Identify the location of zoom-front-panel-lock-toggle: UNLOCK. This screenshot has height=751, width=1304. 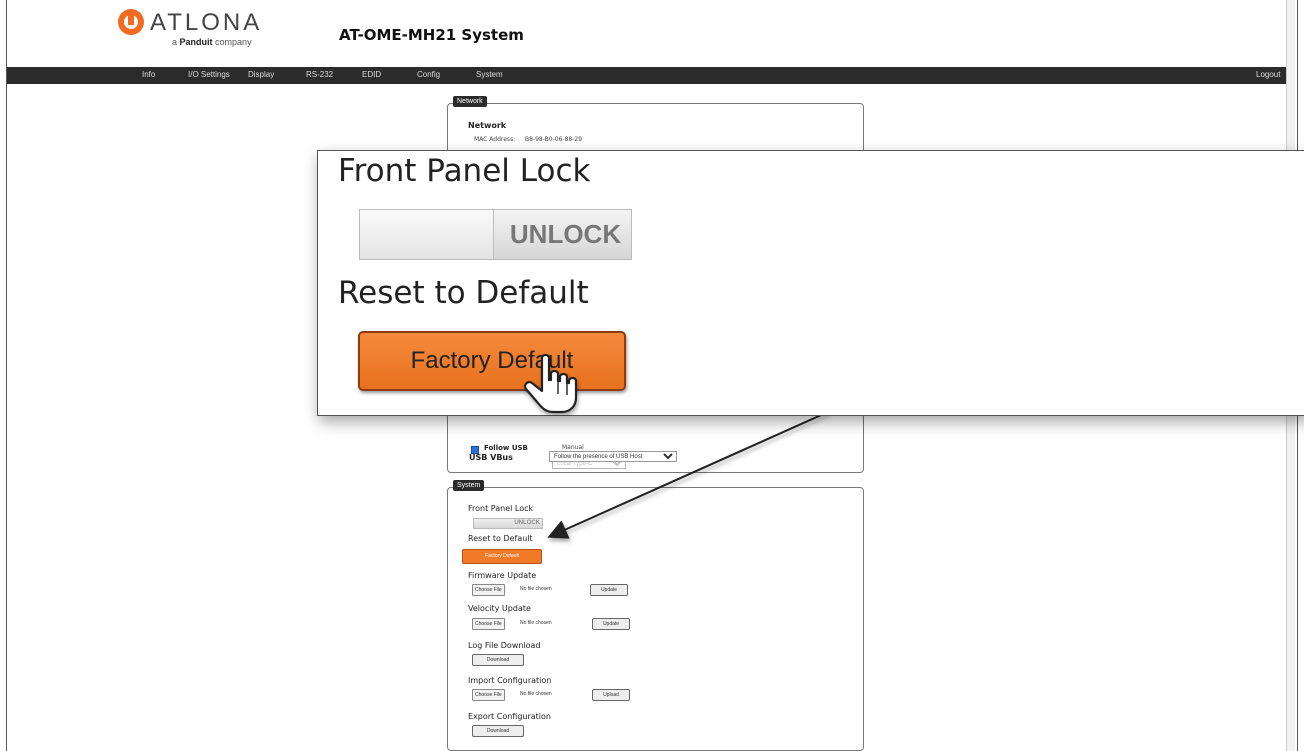
(495, 234).